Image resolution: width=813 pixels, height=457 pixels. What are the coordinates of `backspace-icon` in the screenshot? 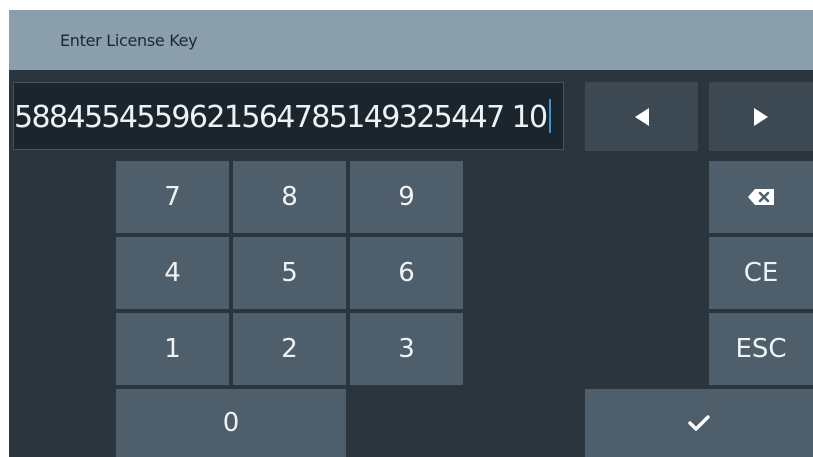 It's located at (761, 197).